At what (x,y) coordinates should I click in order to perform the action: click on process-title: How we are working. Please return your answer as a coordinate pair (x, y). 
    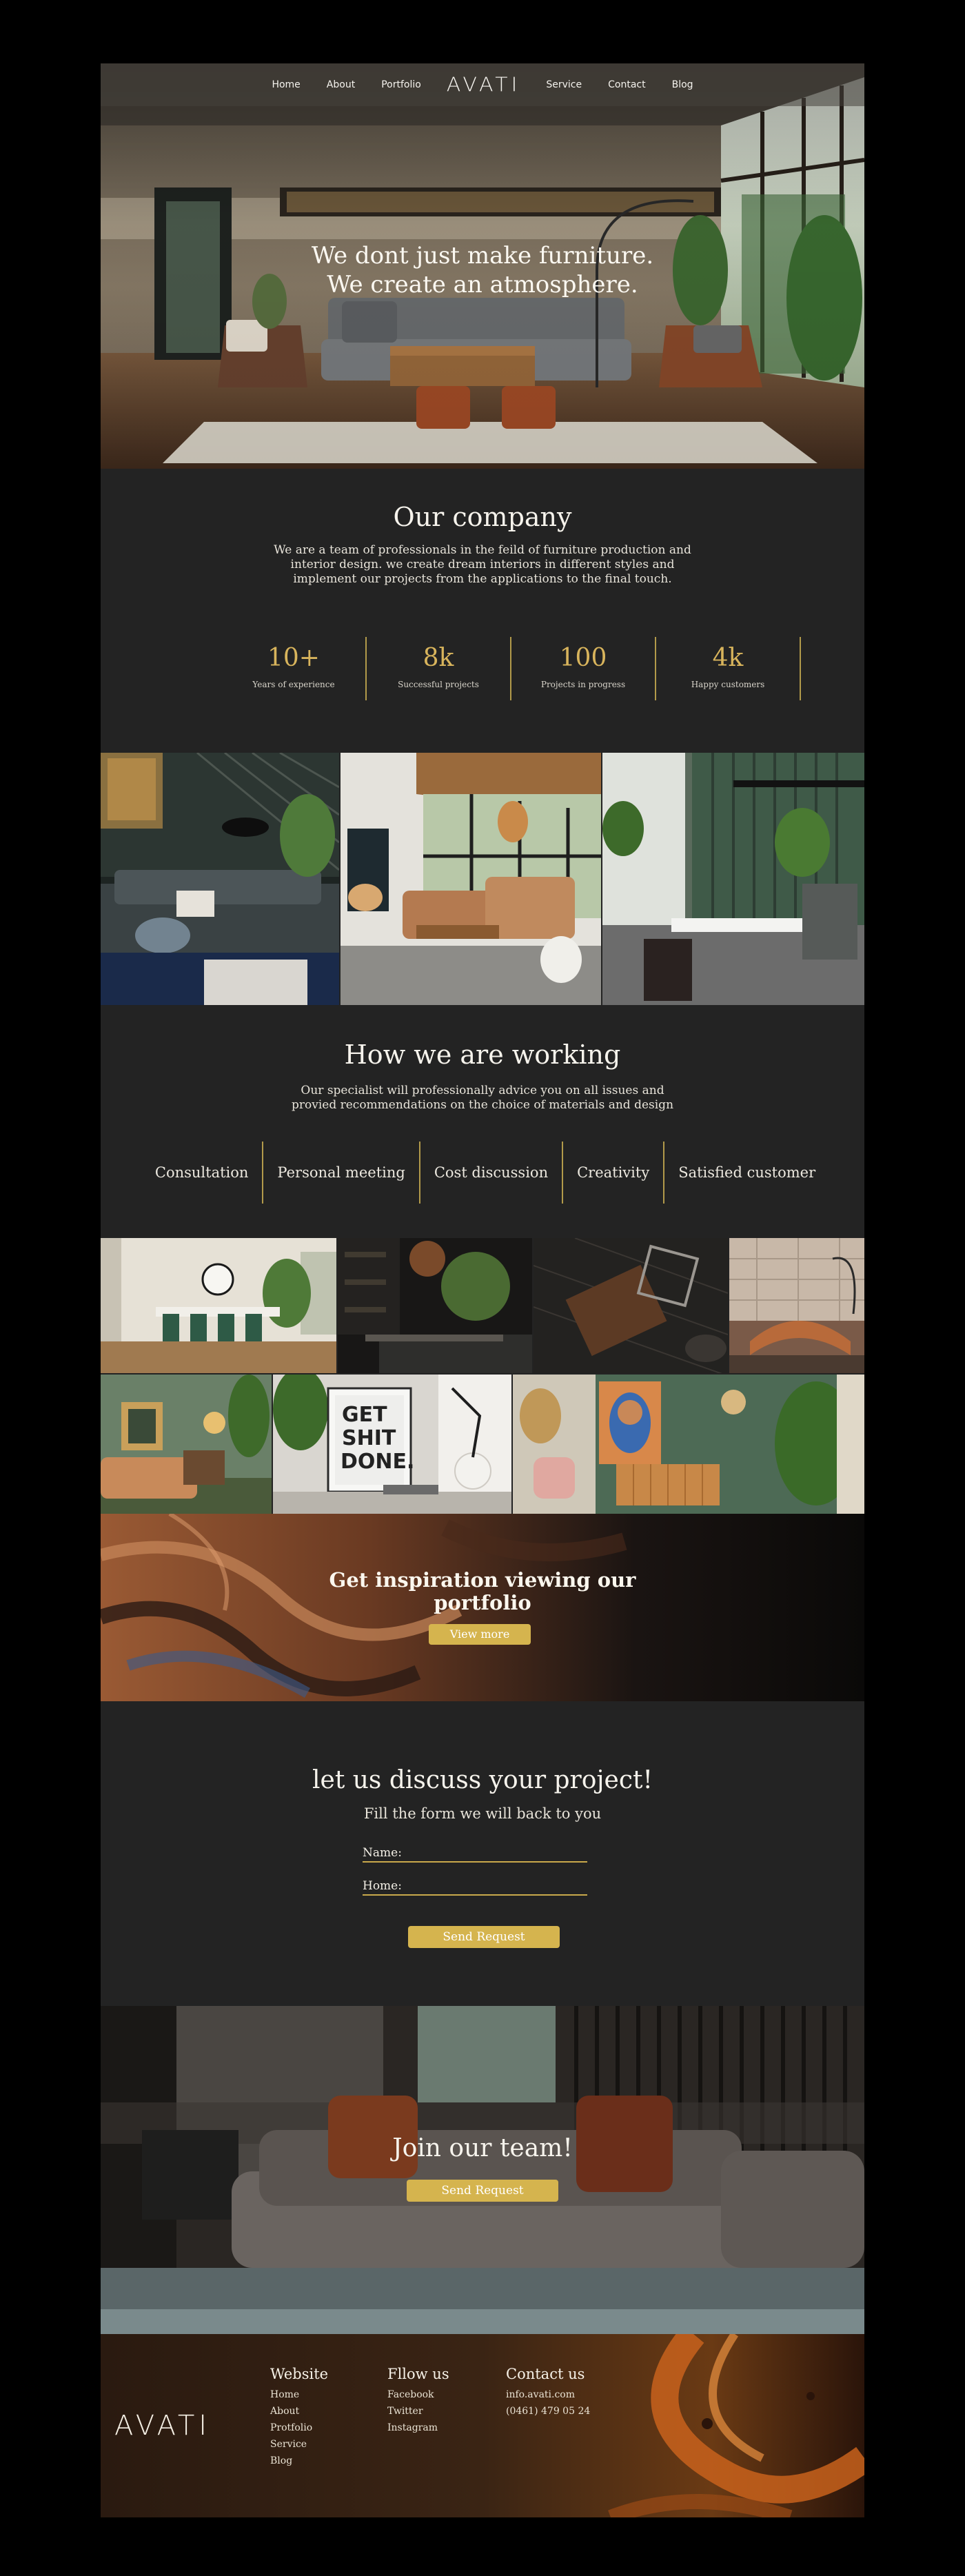
    Looking at the image, I should click on (482, 1054).